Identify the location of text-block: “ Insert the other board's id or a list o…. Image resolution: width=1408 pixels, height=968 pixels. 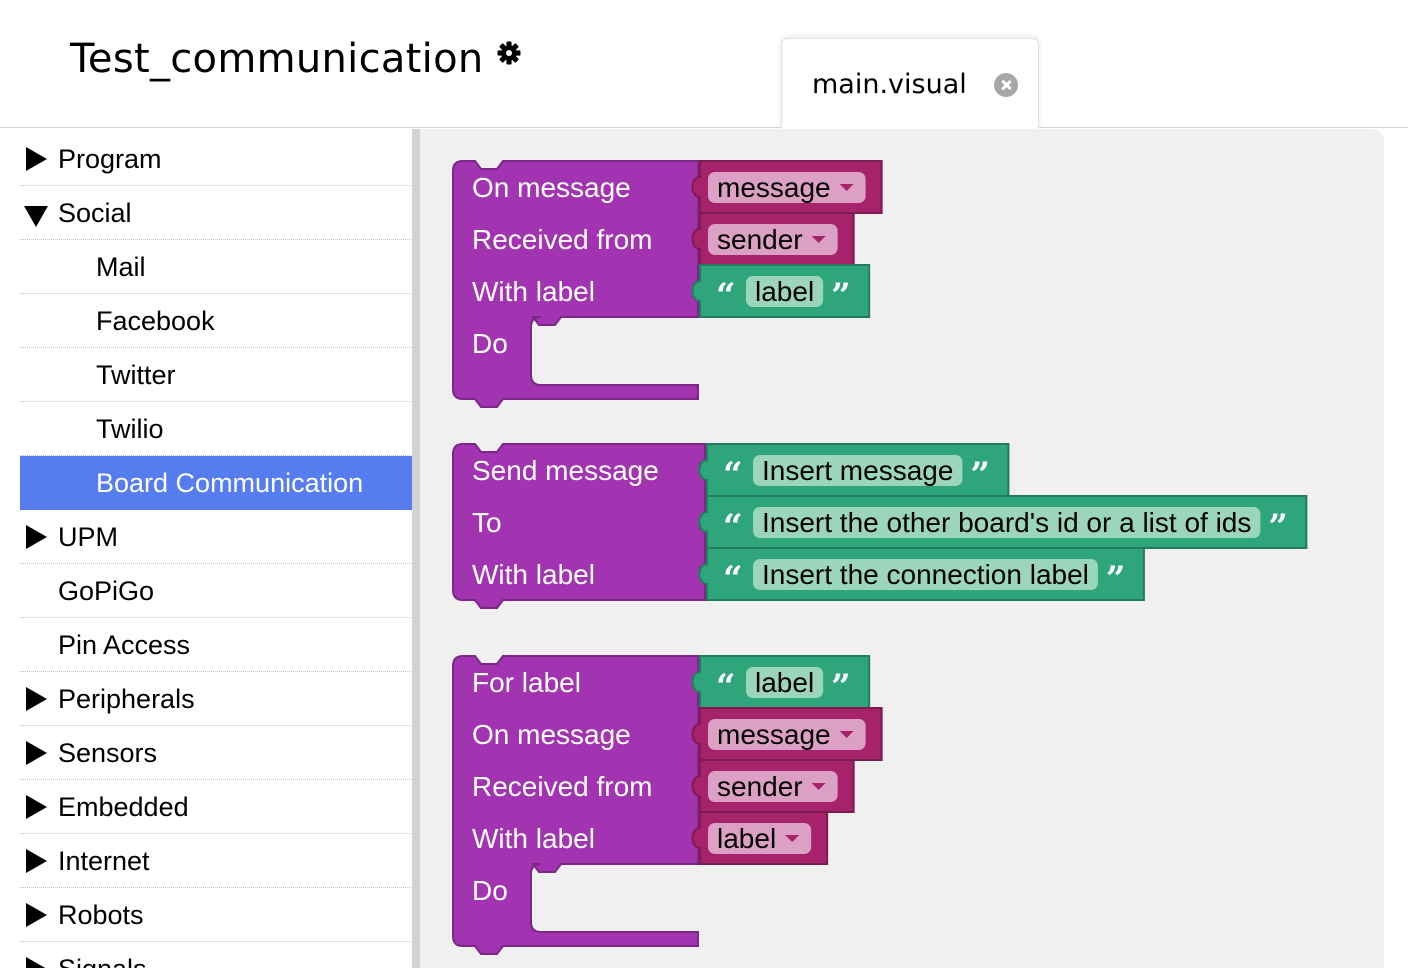
(1003, 522).